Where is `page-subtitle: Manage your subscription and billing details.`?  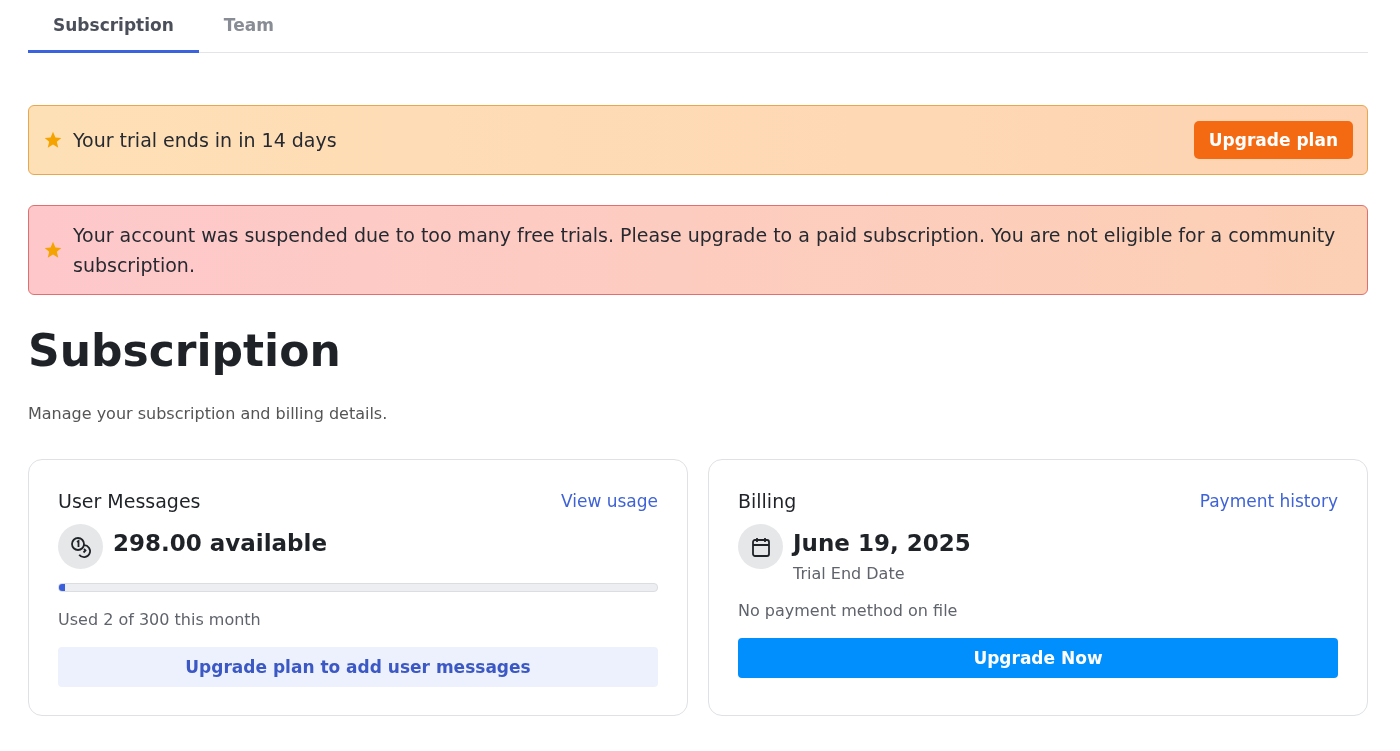
page-subtitle: Manage your subscription and billing details. is located at coordinates (208, 413).